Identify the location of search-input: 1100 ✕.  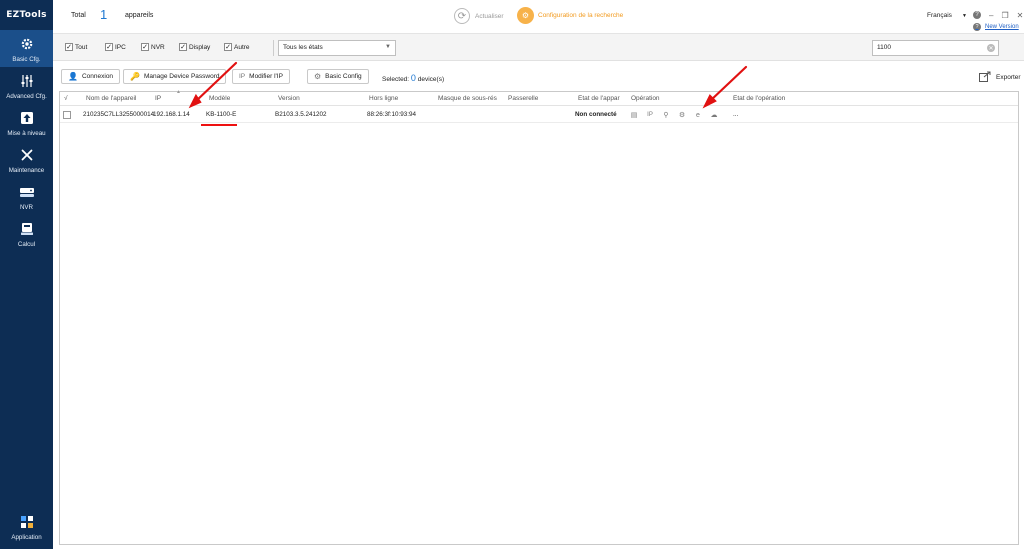
(935, 48).